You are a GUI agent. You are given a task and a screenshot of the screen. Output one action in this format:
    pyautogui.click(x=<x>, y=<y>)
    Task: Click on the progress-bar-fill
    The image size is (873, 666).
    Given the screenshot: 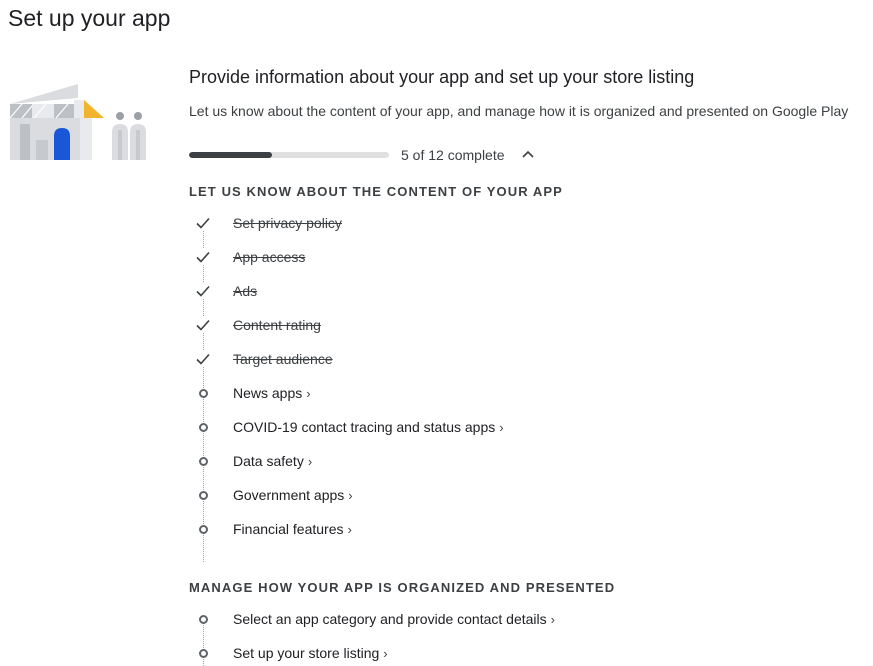 What is the action you would take?
    pyautogui.click(x=231, y=155)
    